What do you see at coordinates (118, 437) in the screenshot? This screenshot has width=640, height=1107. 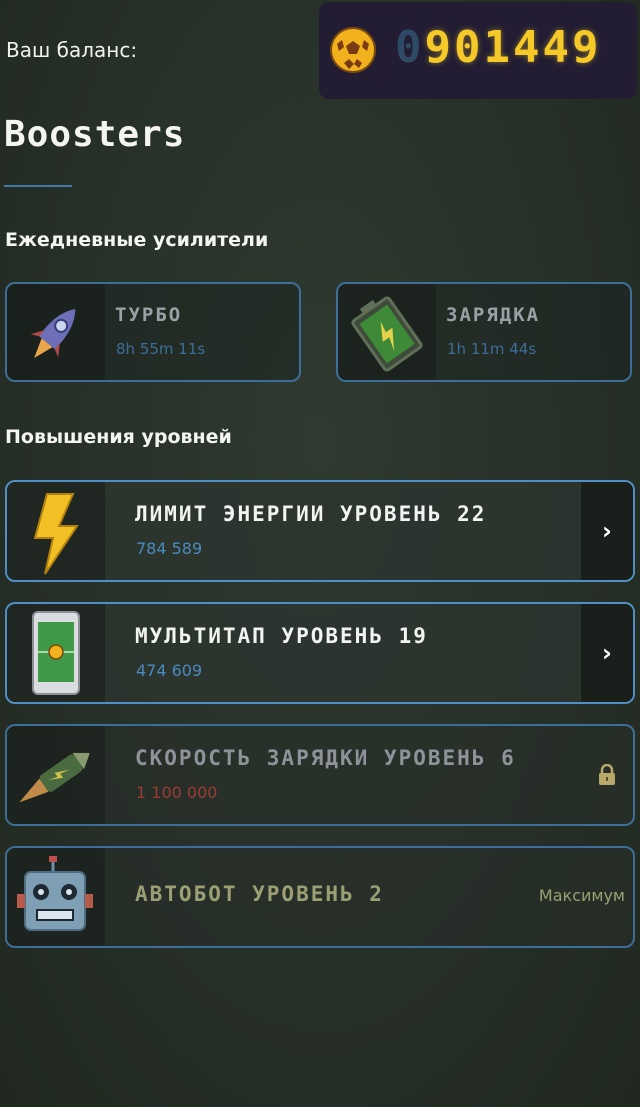 I see `upgrades-section-title: Повышения уровней` at bounding box center [118, 437].